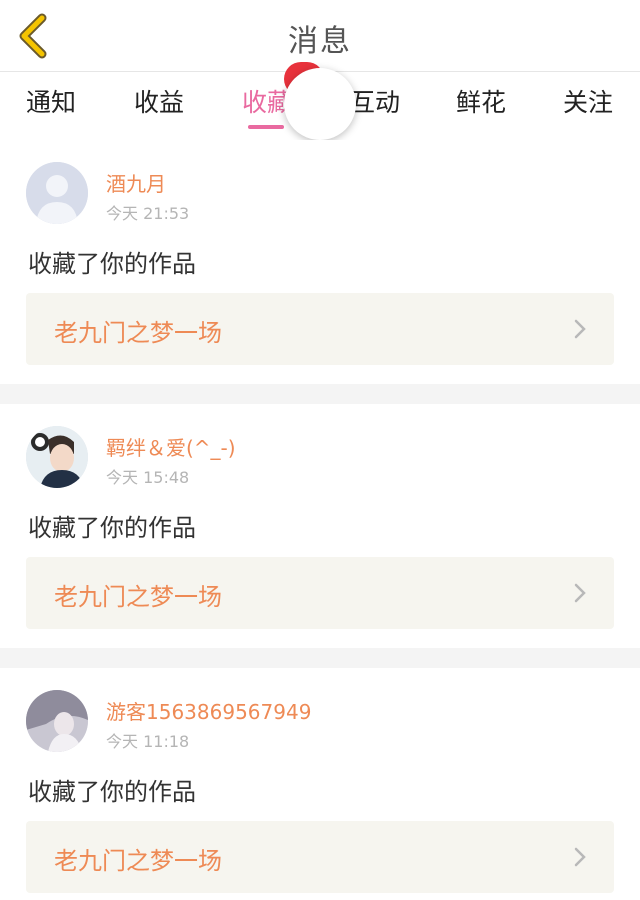 The height and width of the screenshot is (900, 640). I want to click on floating-assistive-button, so click(320, 104).